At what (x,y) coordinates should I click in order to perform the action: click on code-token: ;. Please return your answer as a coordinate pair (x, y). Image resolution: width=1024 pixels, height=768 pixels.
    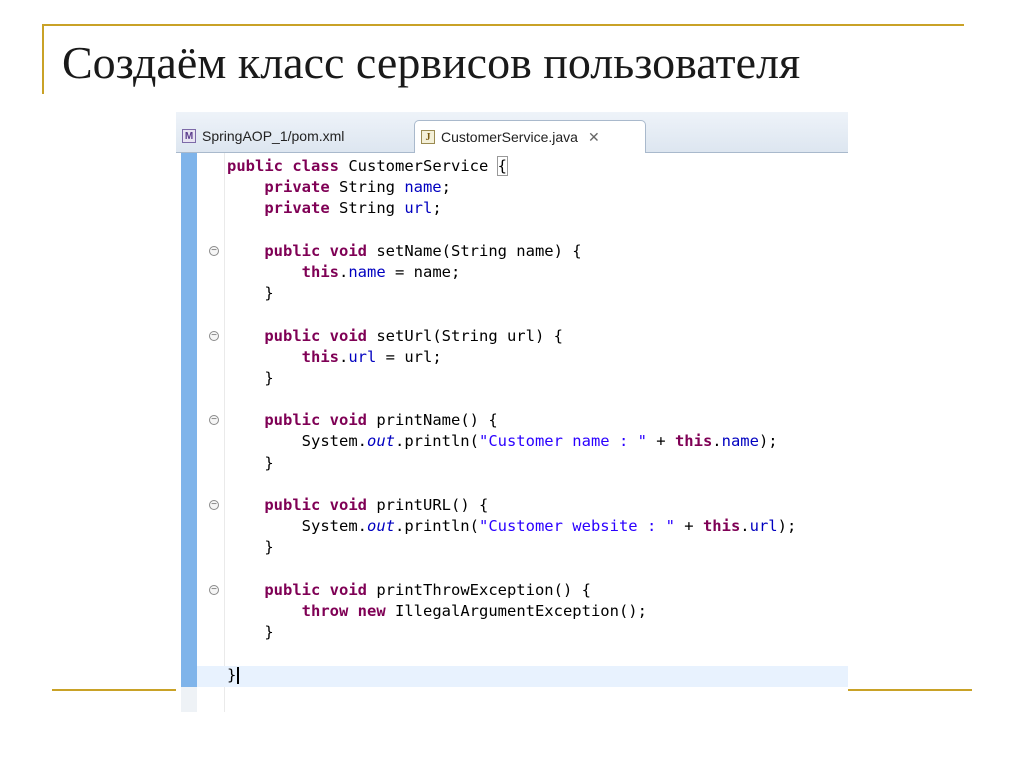
    Looking at the image, I should click on (446, 187).